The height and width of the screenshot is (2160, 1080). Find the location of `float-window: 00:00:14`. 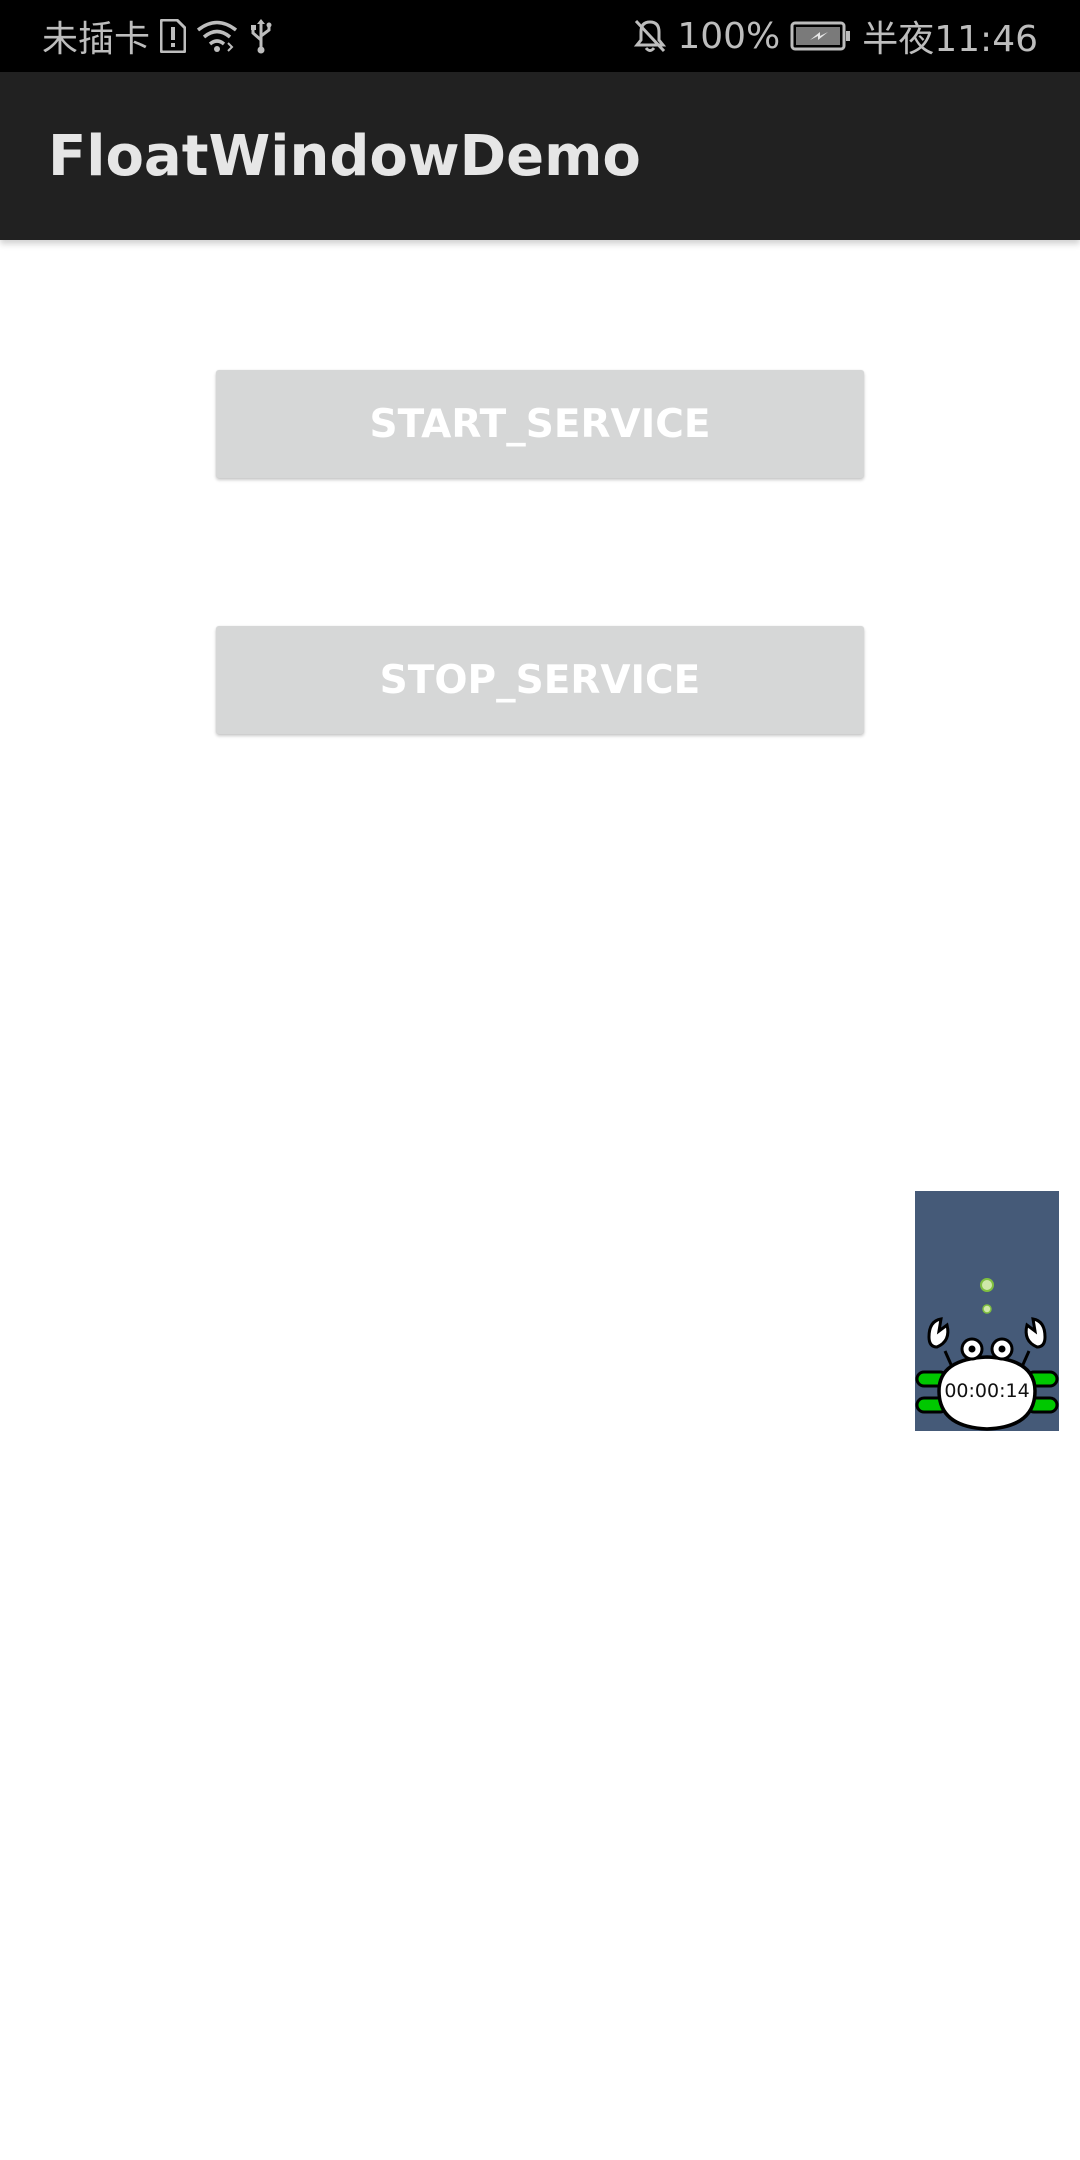

float-window: 00:00:14 is located at coordinates (987, 1311).